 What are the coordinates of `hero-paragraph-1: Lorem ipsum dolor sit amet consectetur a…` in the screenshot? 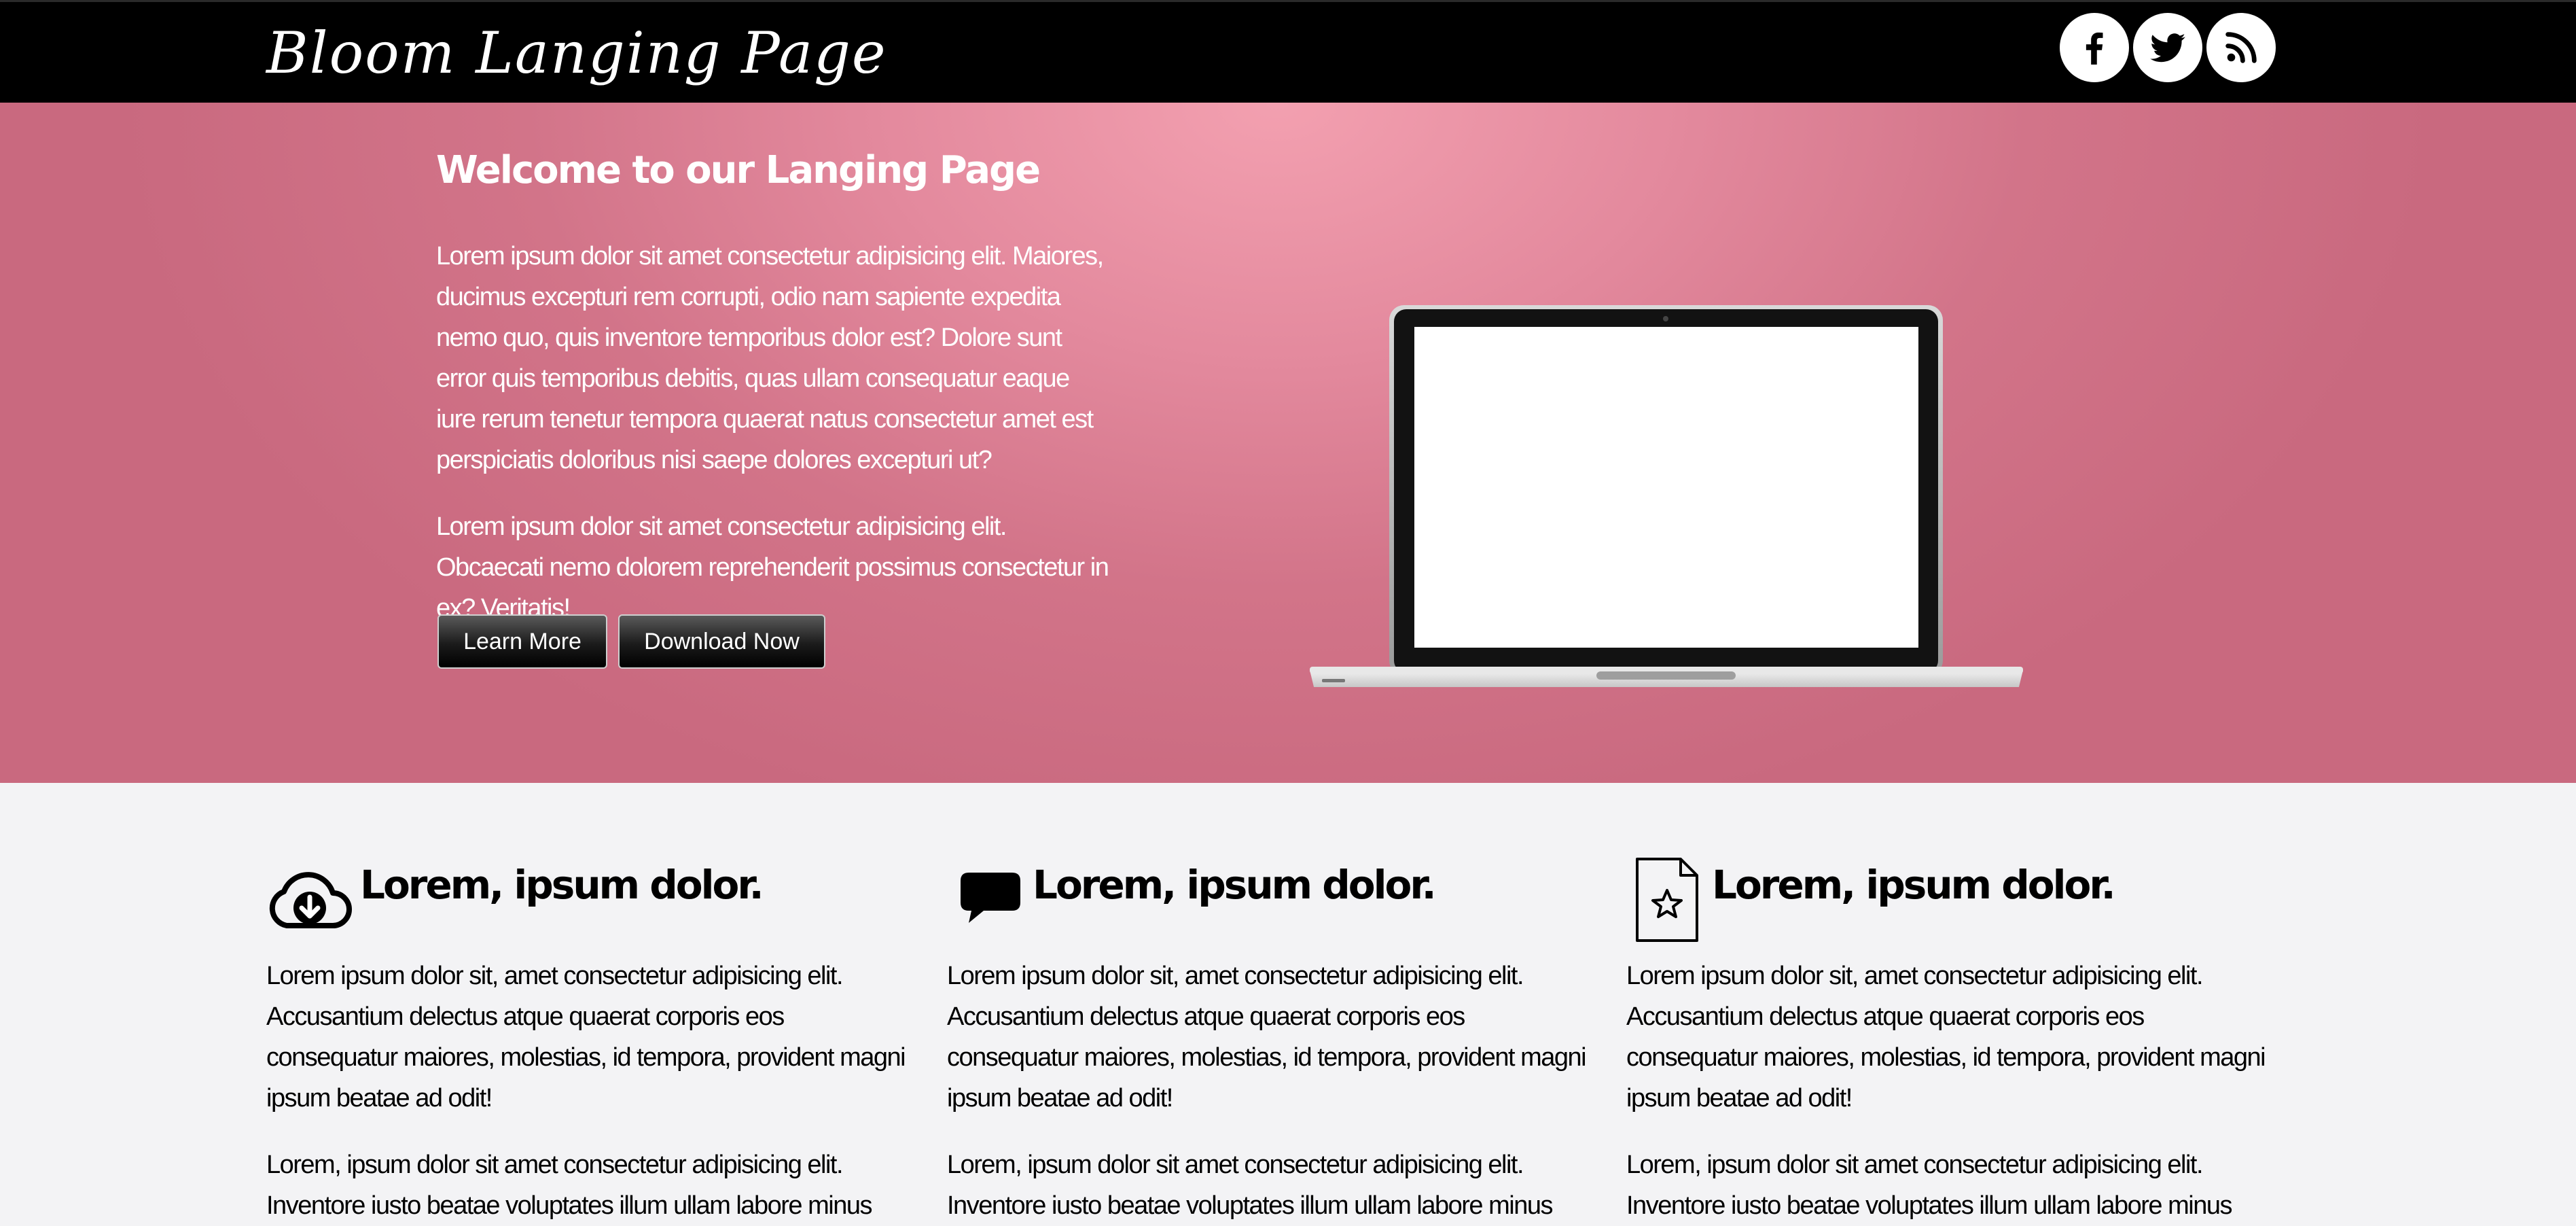 It's located at (770, 358).